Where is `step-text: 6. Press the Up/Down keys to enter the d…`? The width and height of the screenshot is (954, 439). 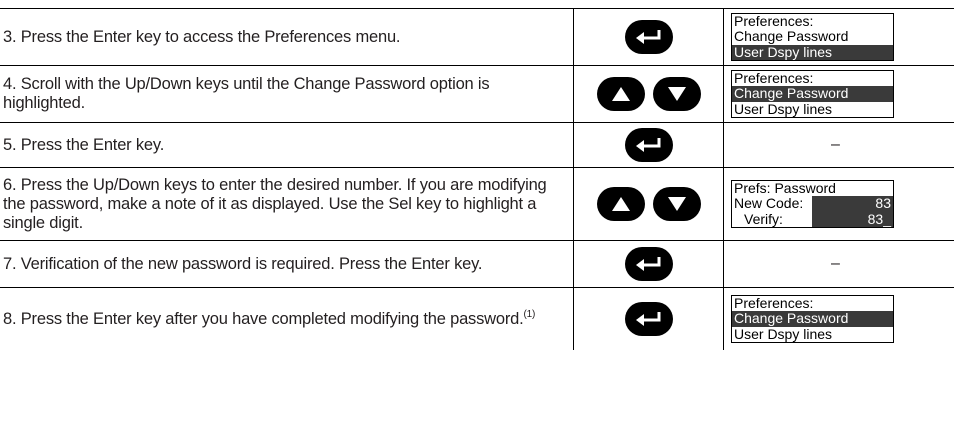 step-text: 6. Press the Up/Down keys to enter the d… is located at coordinates (286, 204).